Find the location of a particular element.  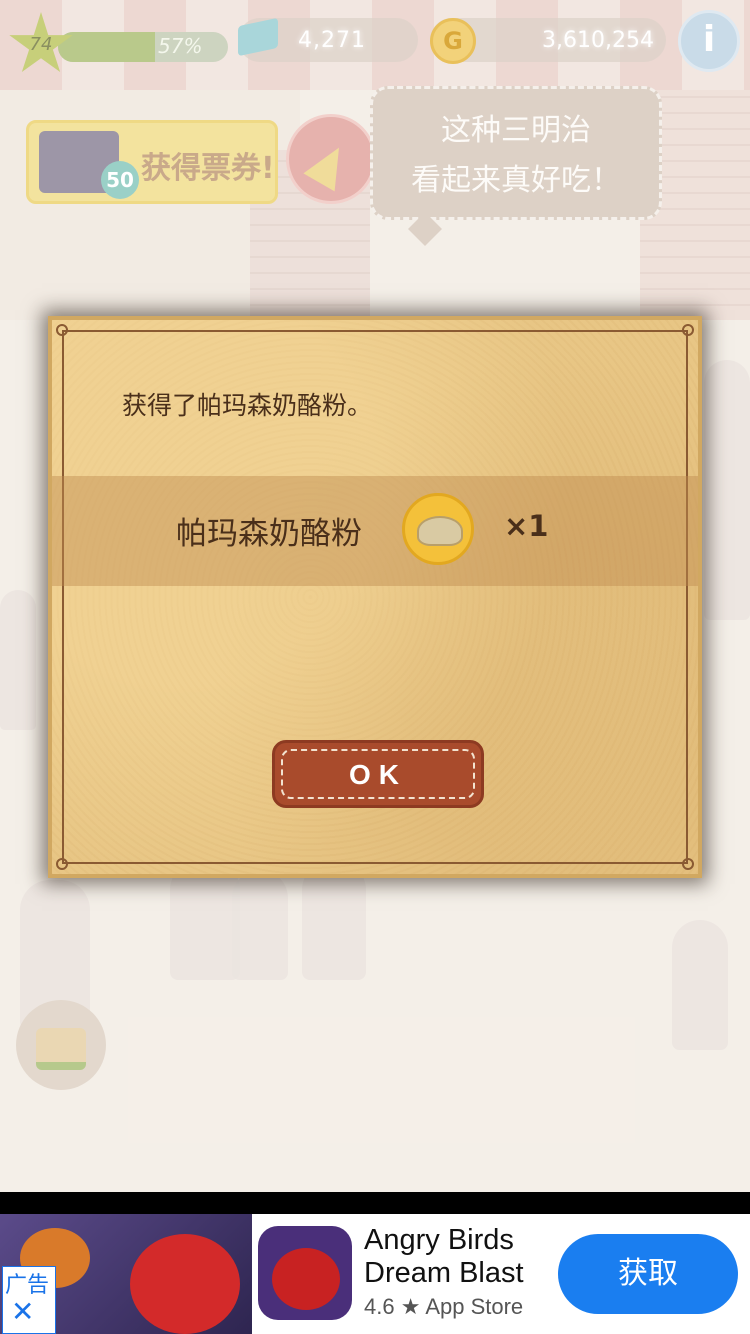

ad-close-icon: ✕ is located at coordinates (22, 1311).